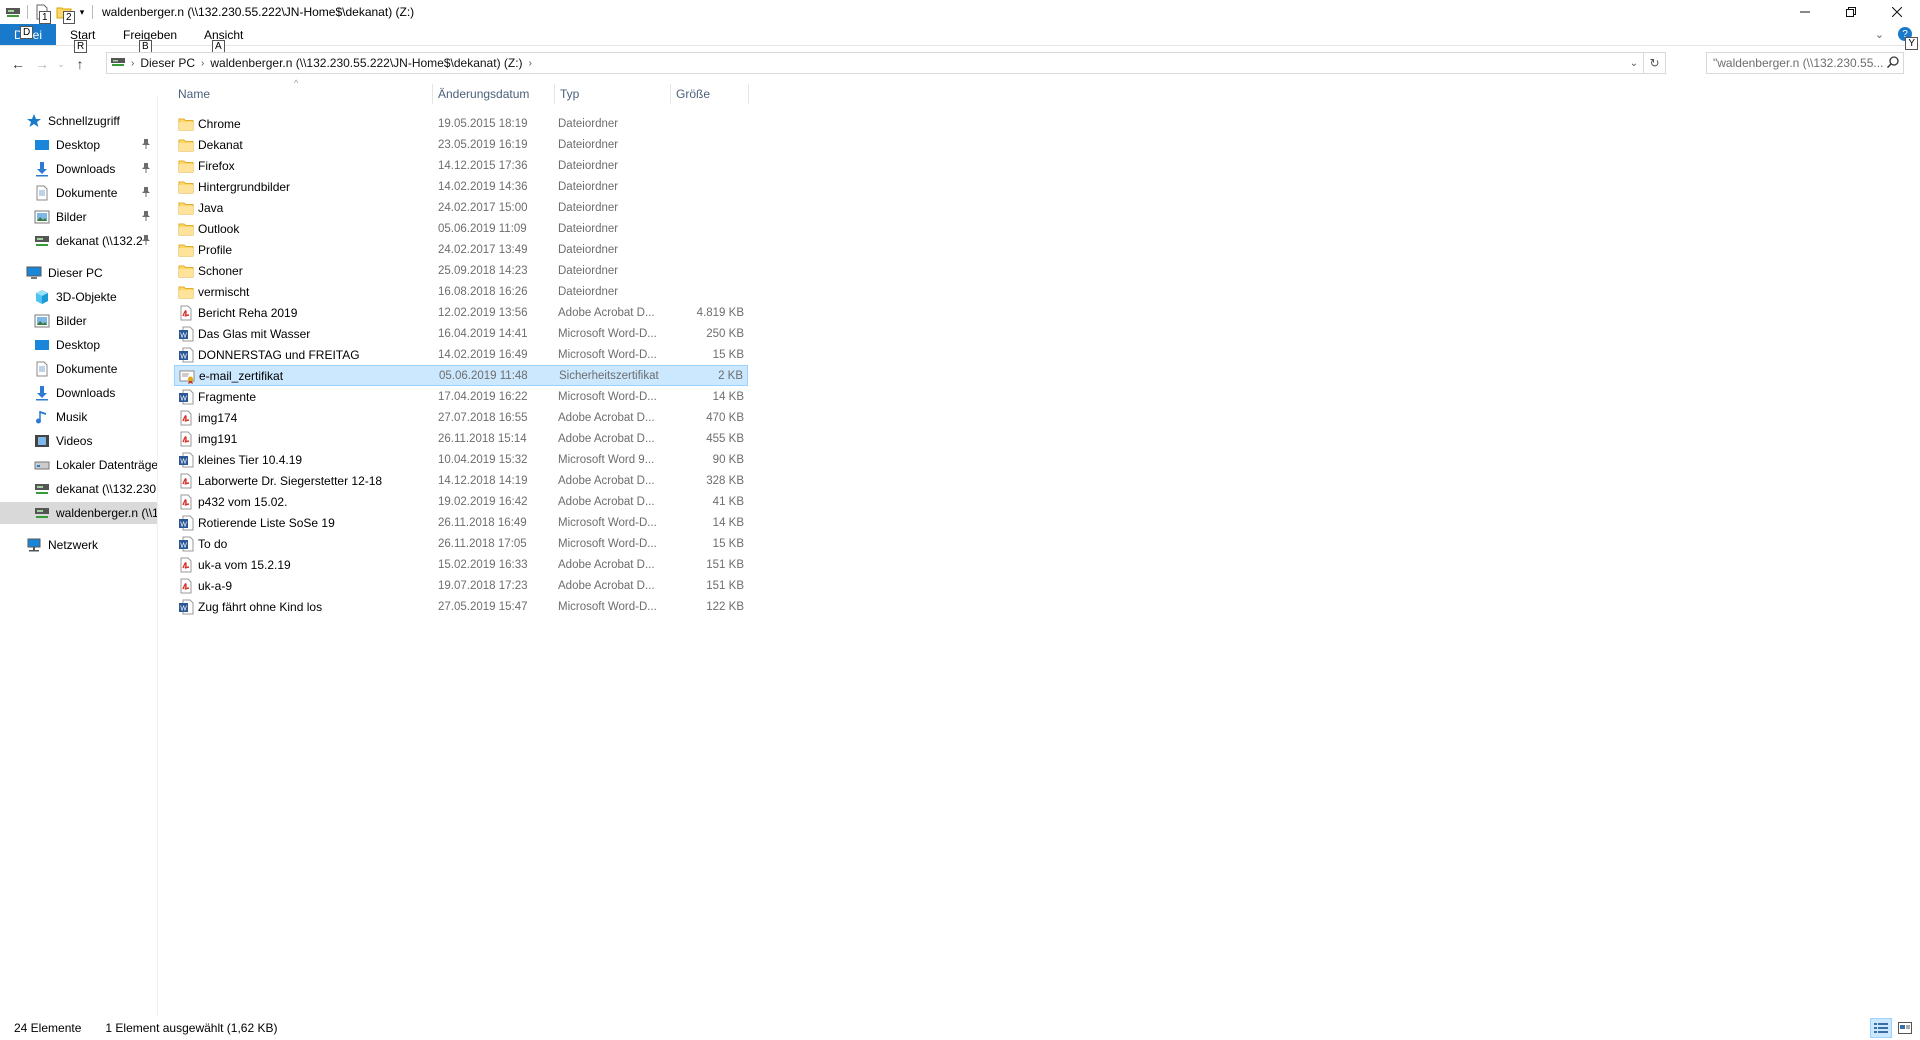 Image resolution: width=1920 pixels, height=1040 pixels. Describe the element at coordinates (106, 513) in the screenshot. I see `nav-item-label: waldenberger.n (\\1` at that location.